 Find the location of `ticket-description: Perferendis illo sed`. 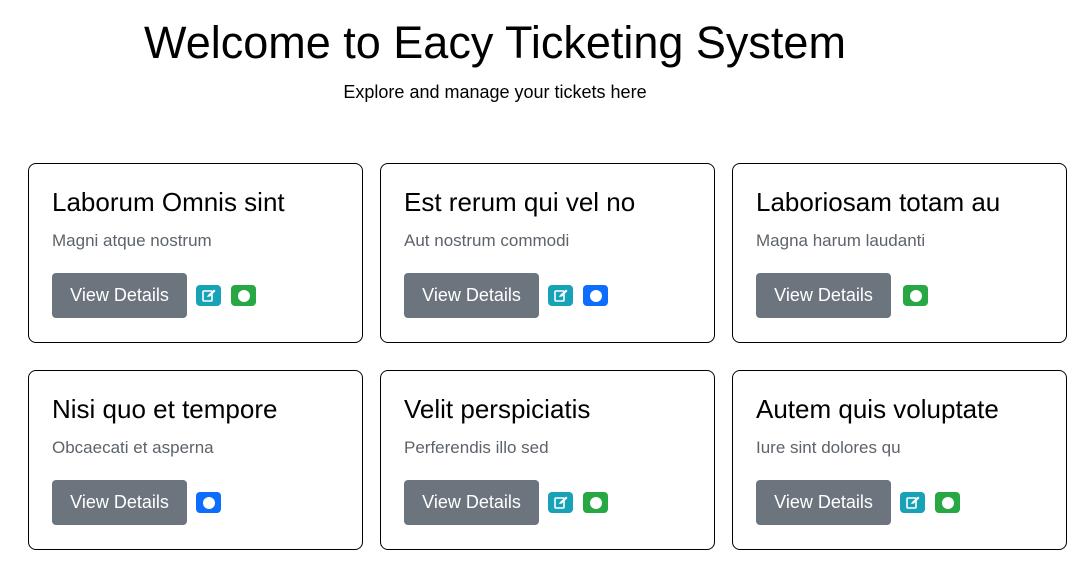

ticket-description: Perferendis illo sed is located at coordinates (476, 447).